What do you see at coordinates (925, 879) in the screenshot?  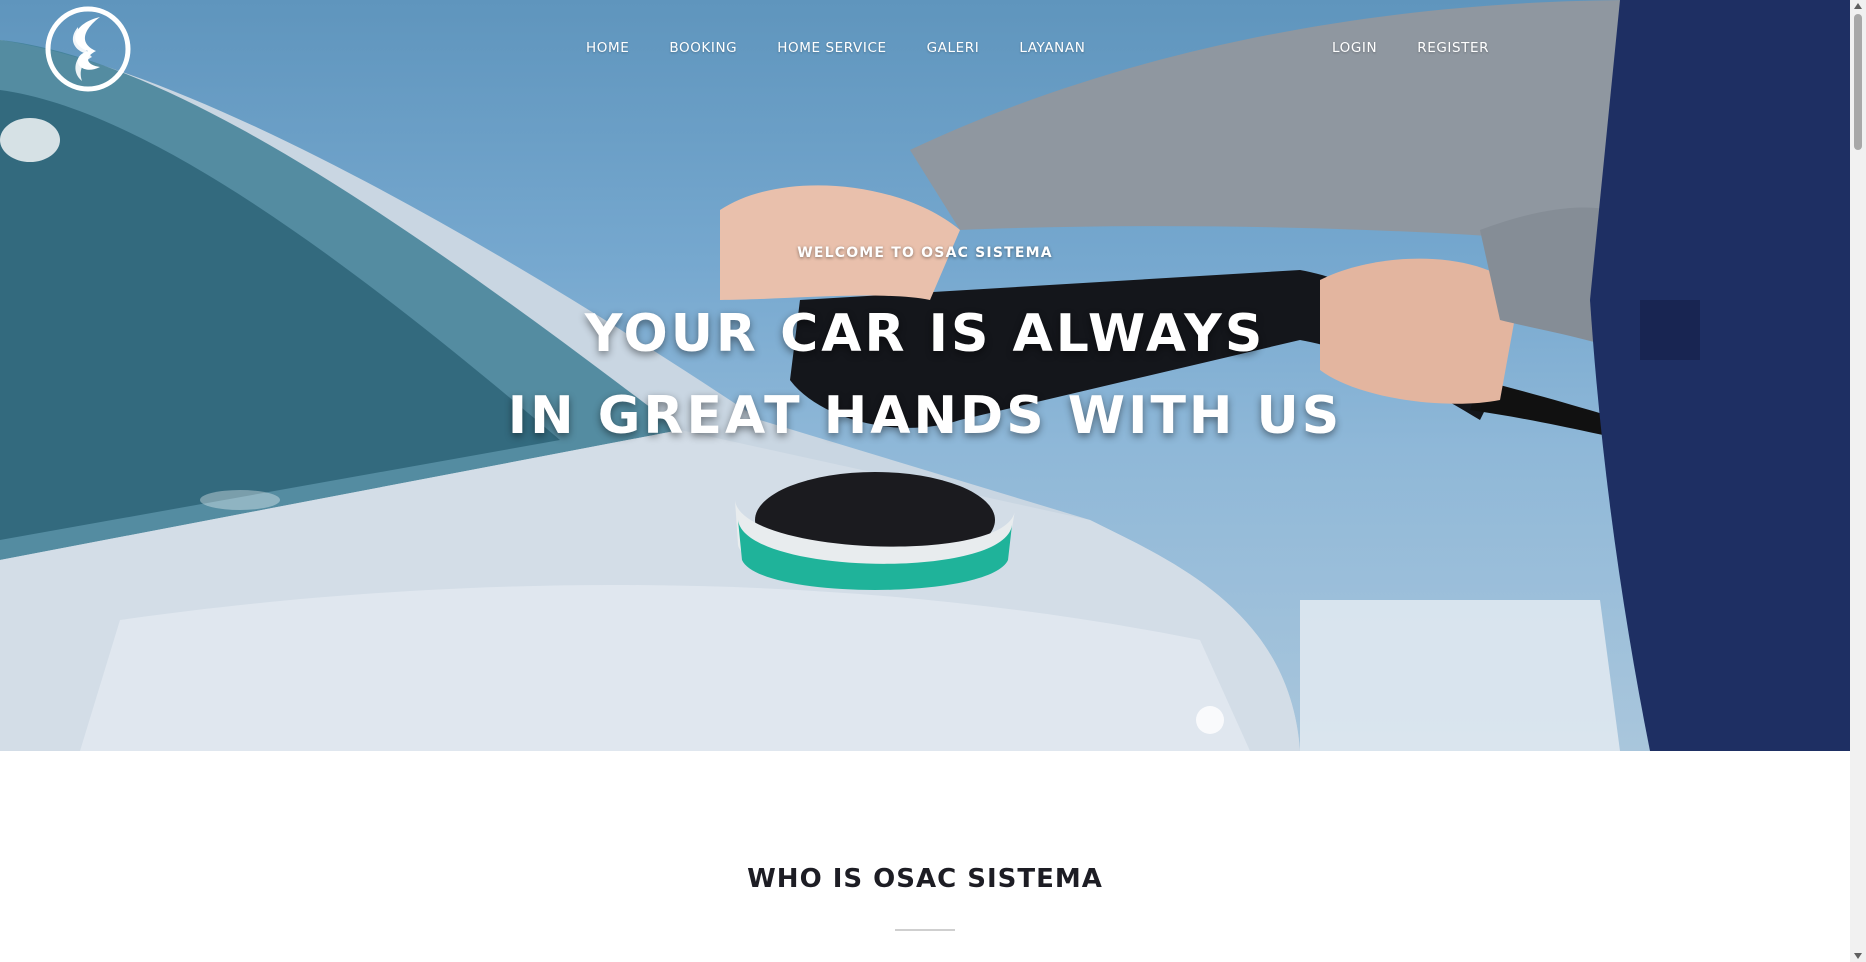 I see `about-section-title: WHO IS OSAC SISTEMA` at bounding box center [925, 879].